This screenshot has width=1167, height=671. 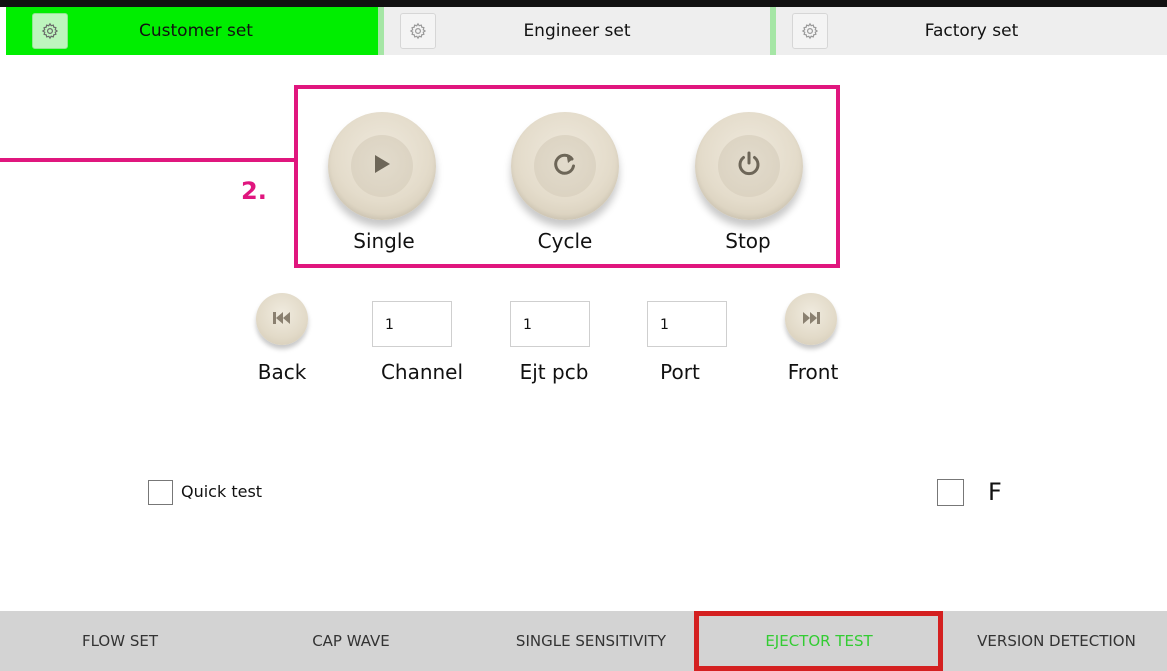 I want to click on tab-cap-wave: CAP WAVE, so click(x=351, y=641).